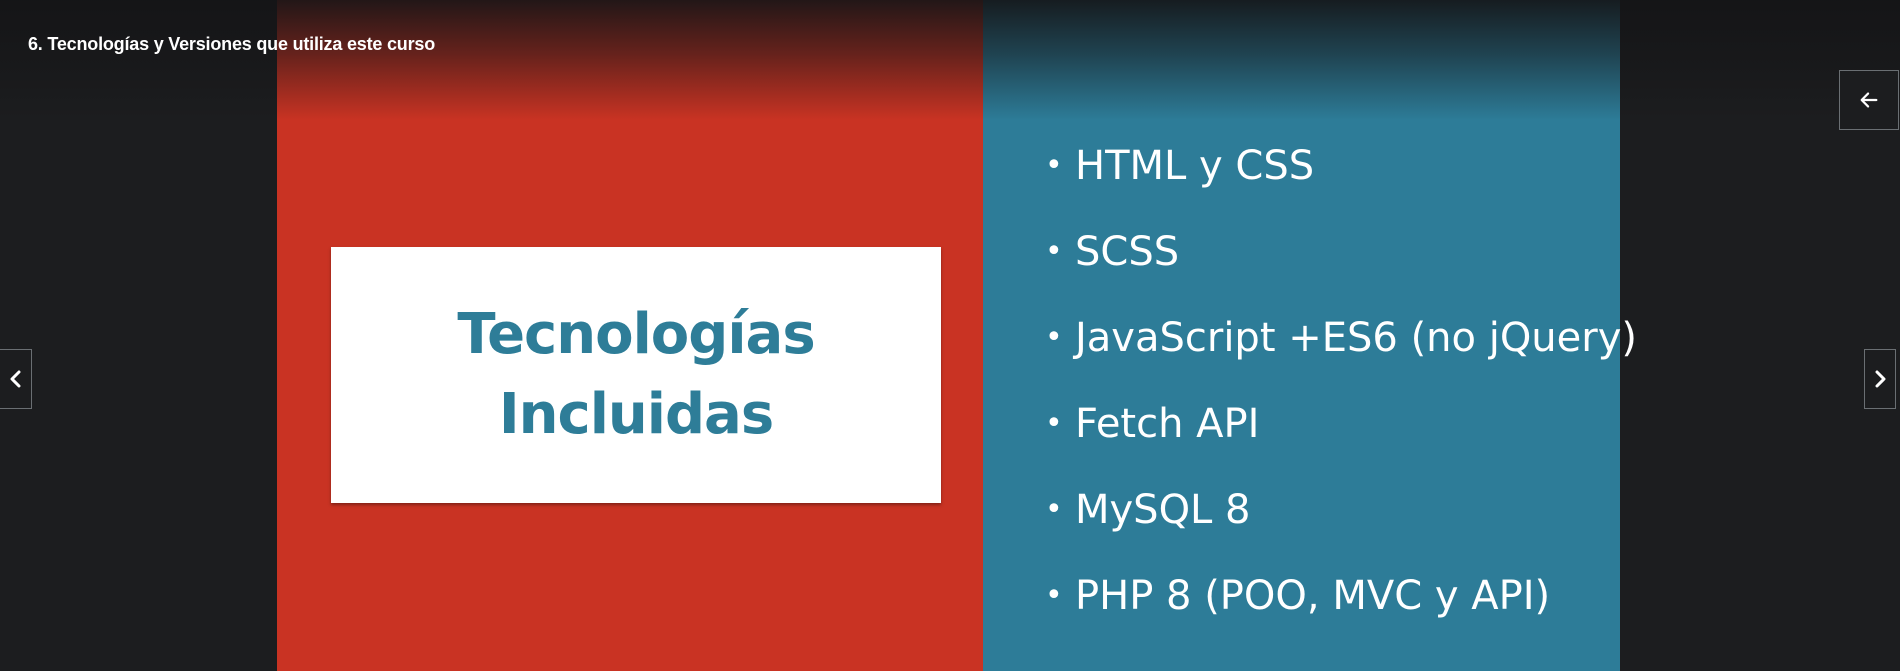 Image resolution: width=1900 pixels, height=671 pixels. What do you see at coordinates (636, 375) in the screenshot?
I see `slide-title-card: Tecnologías Incluidas` at bounding box center [636, 375].